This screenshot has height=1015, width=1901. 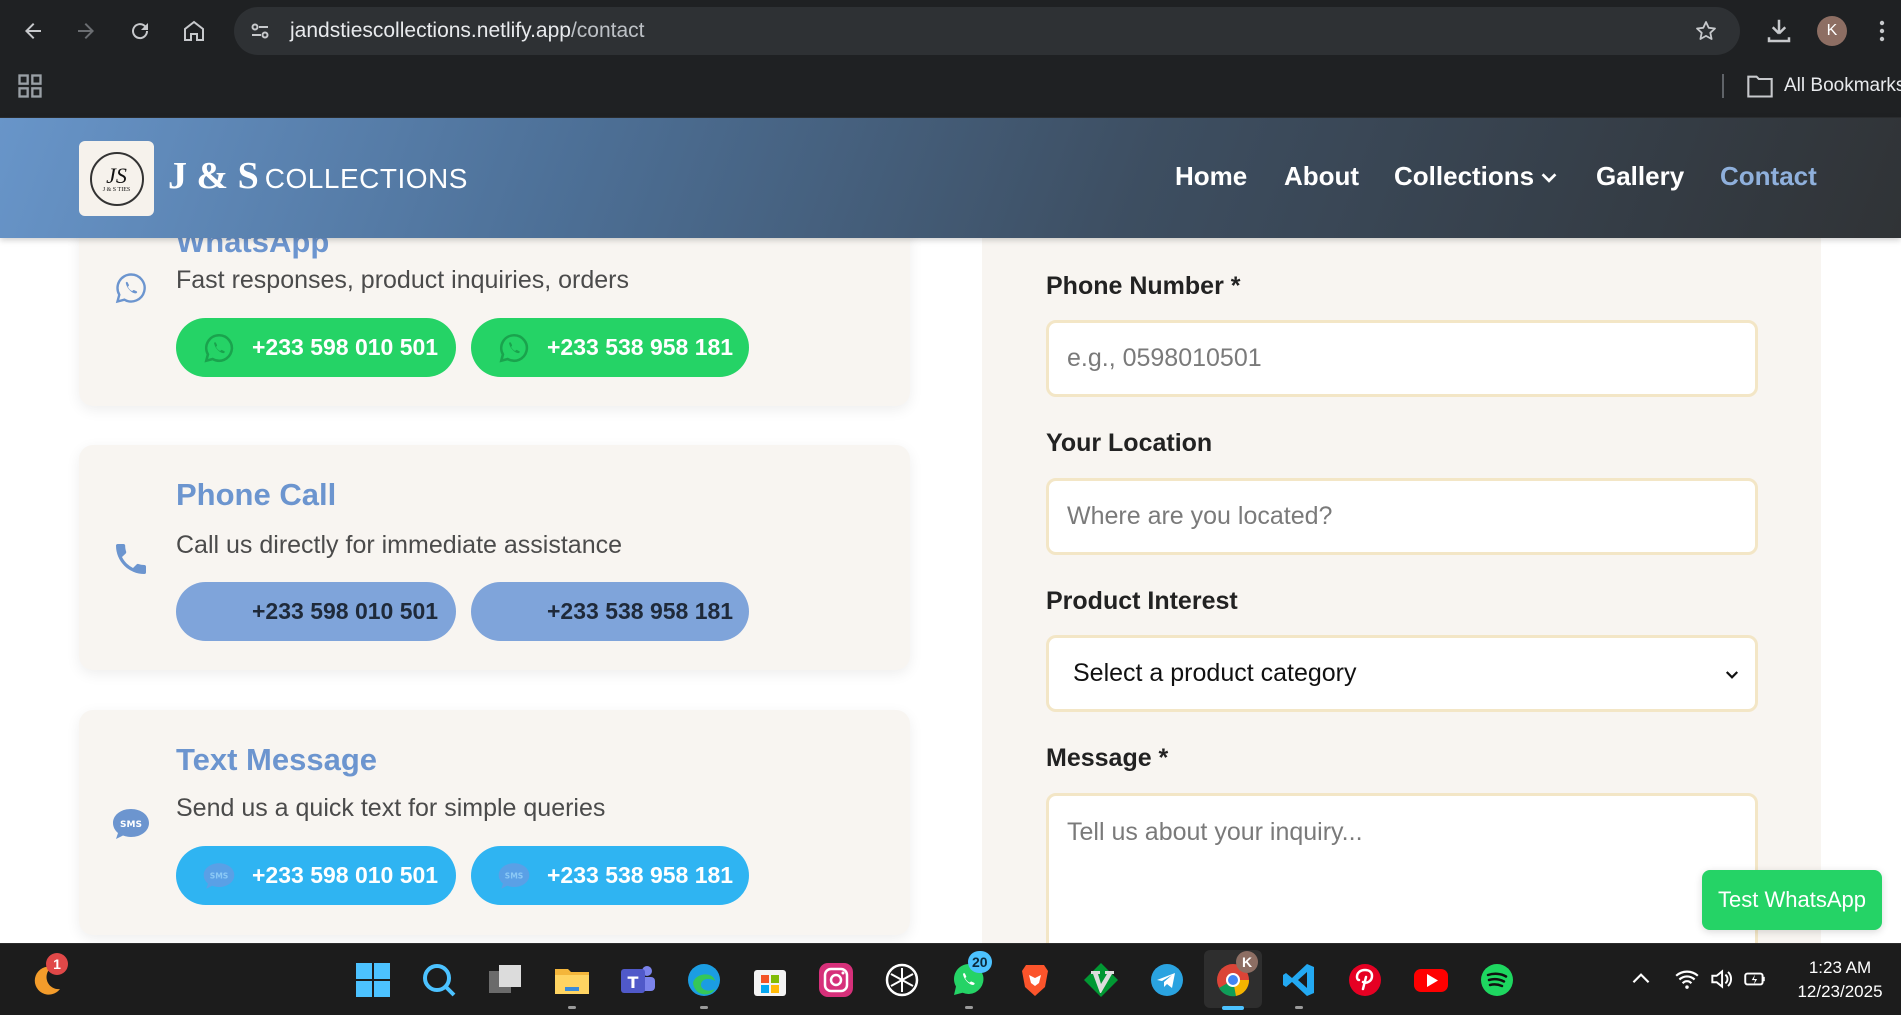 What do you see at coordinates (1641, 979) in the screenshot?
I see `chevron-up-icon` at bounding box center [1641, 979].